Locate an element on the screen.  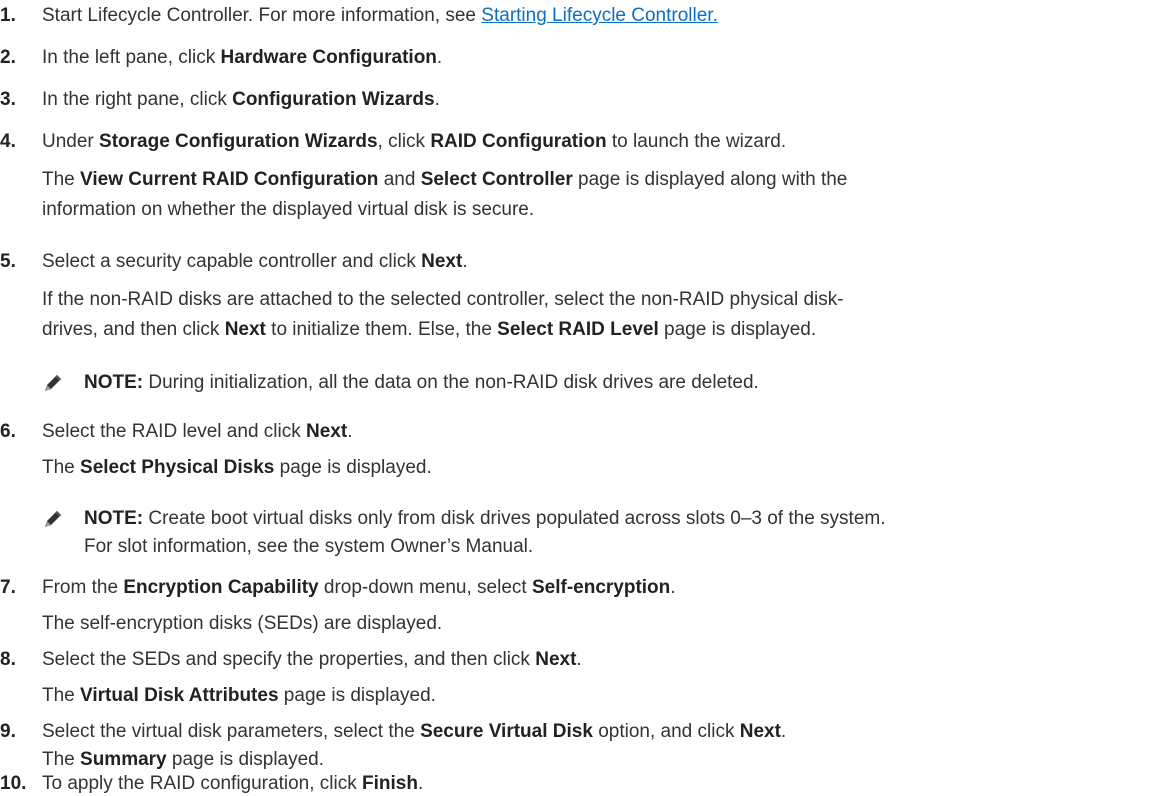
ui-term: Finish is located at coordinates (390, 783).